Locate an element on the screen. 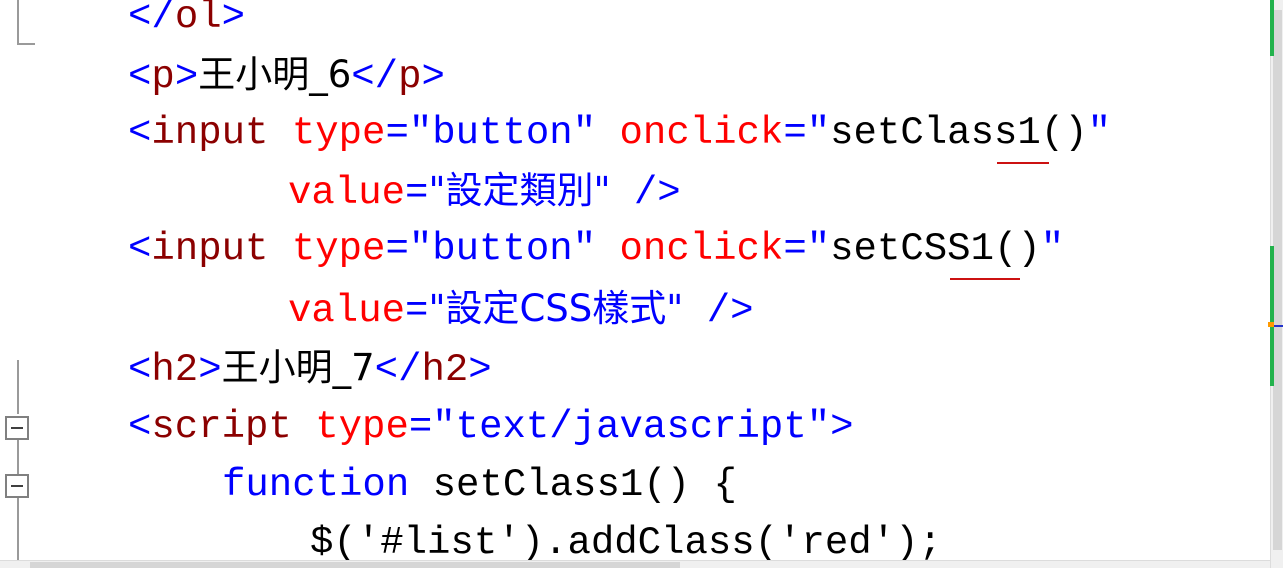 This screenshot has height=568, width=1283. code-line: <h2>王小明_7</h2> is located at coordinates (310, 368).